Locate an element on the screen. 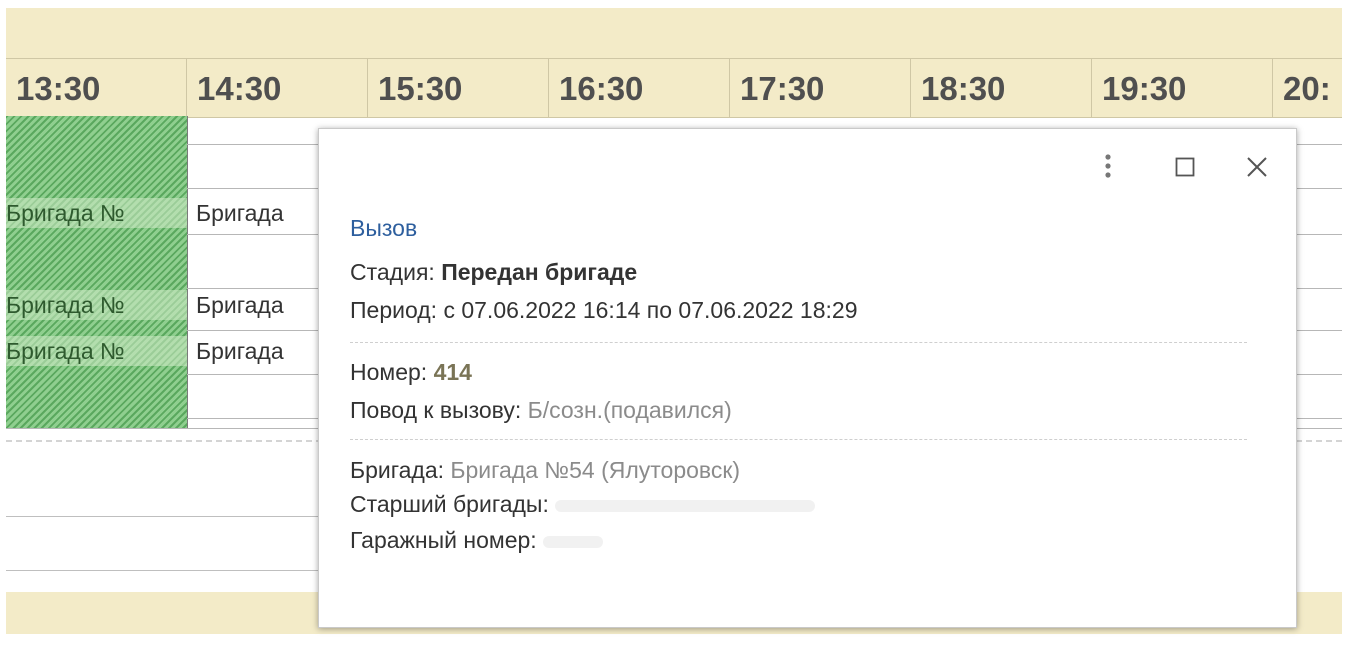 The image size is (1352, 650). senior-label: Старший бригады: is located at coordinates (449, 504).